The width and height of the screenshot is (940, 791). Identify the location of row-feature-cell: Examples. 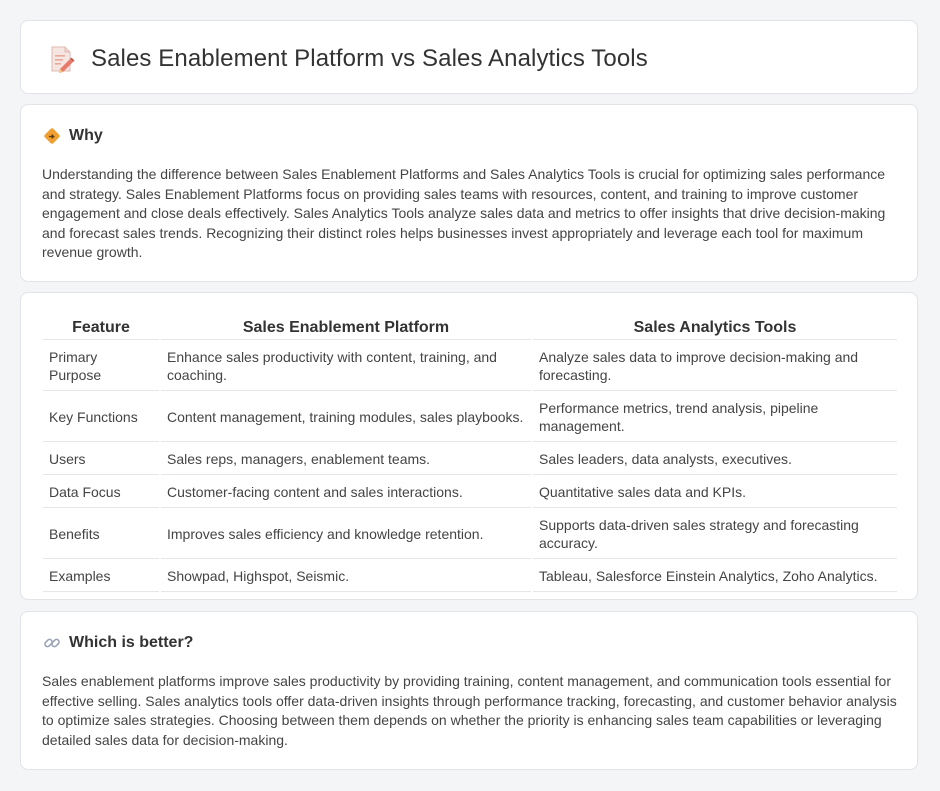
(101, 576).